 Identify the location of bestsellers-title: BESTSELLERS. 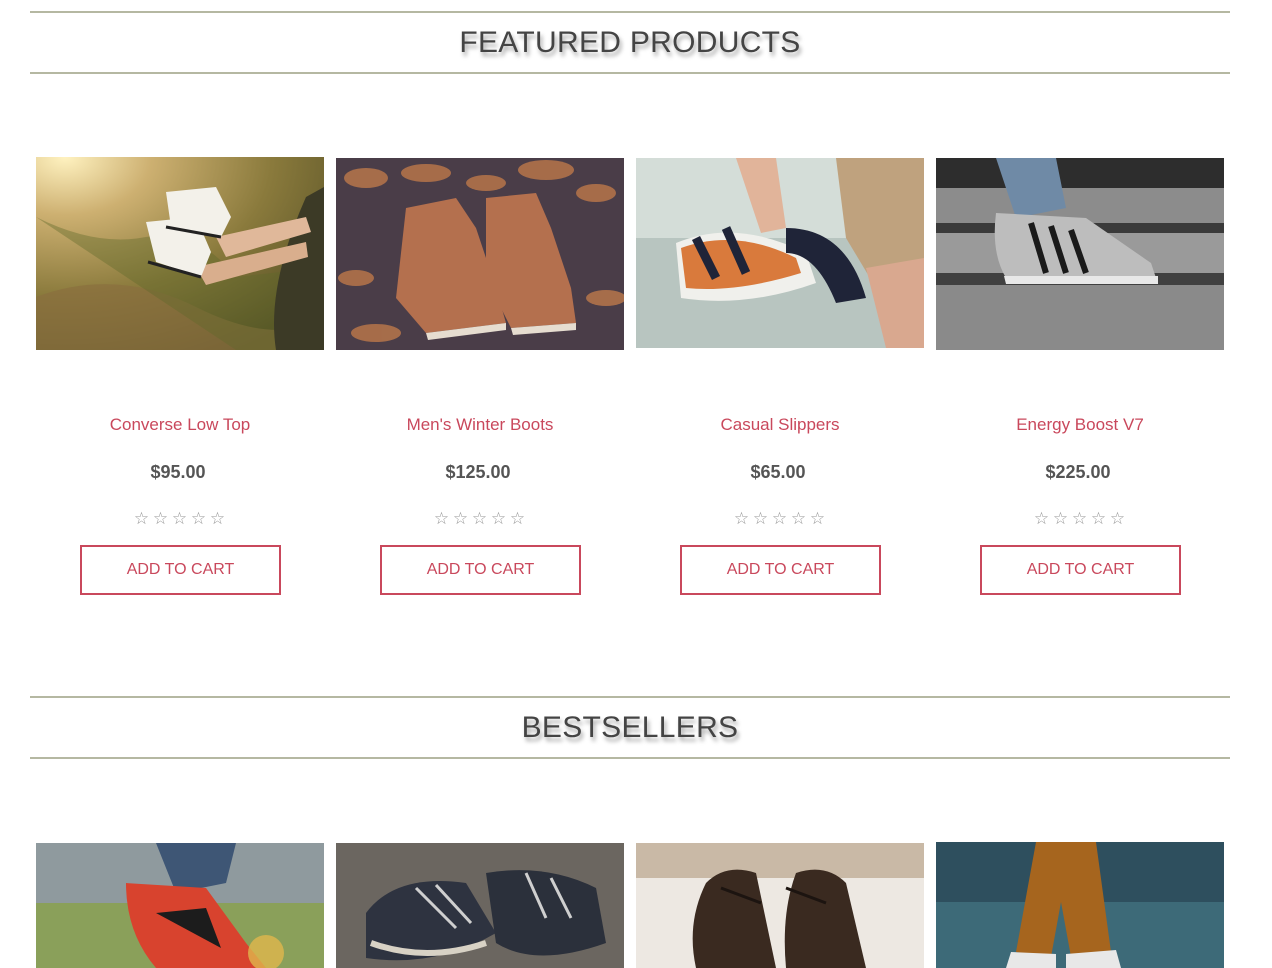
(630, 727).